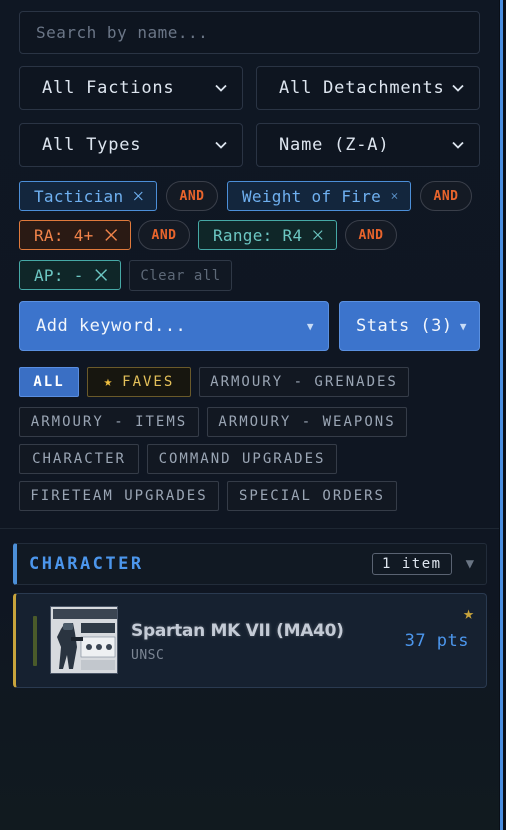 This screenshot has height=830, width=506. Describe the element at coordinates (250, 564) in the screenshot. I see `section-header-character: CHARACTER 1 item ▼` at that location.